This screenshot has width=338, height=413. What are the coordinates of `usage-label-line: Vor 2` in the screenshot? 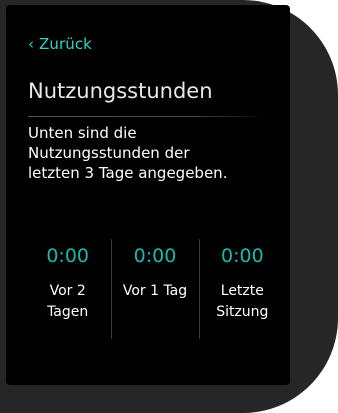 It's located at (67, 291).